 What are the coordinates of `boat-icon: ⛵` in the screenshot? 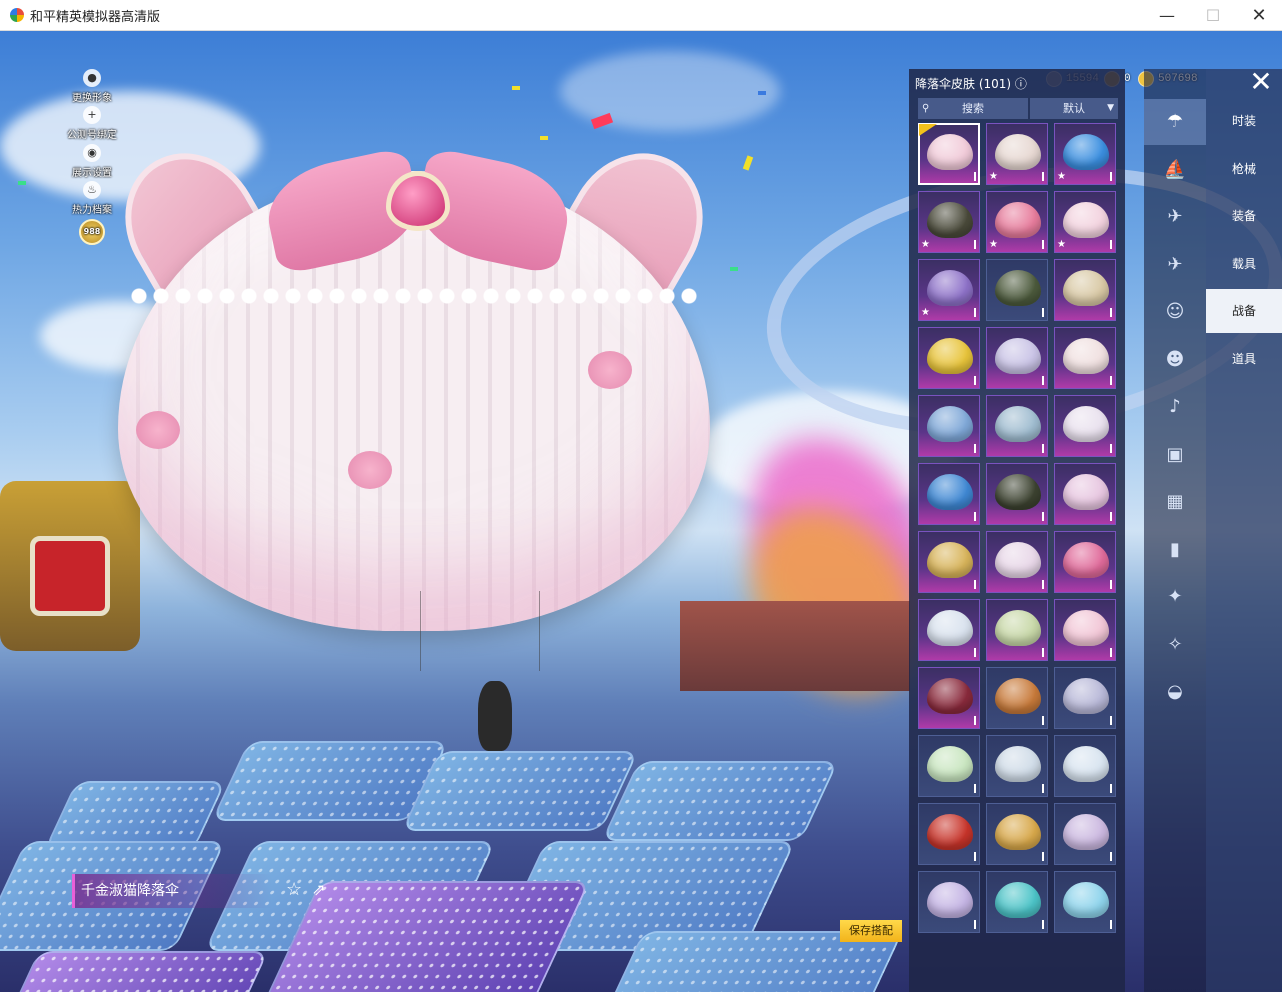 It's located at (1175, 170).